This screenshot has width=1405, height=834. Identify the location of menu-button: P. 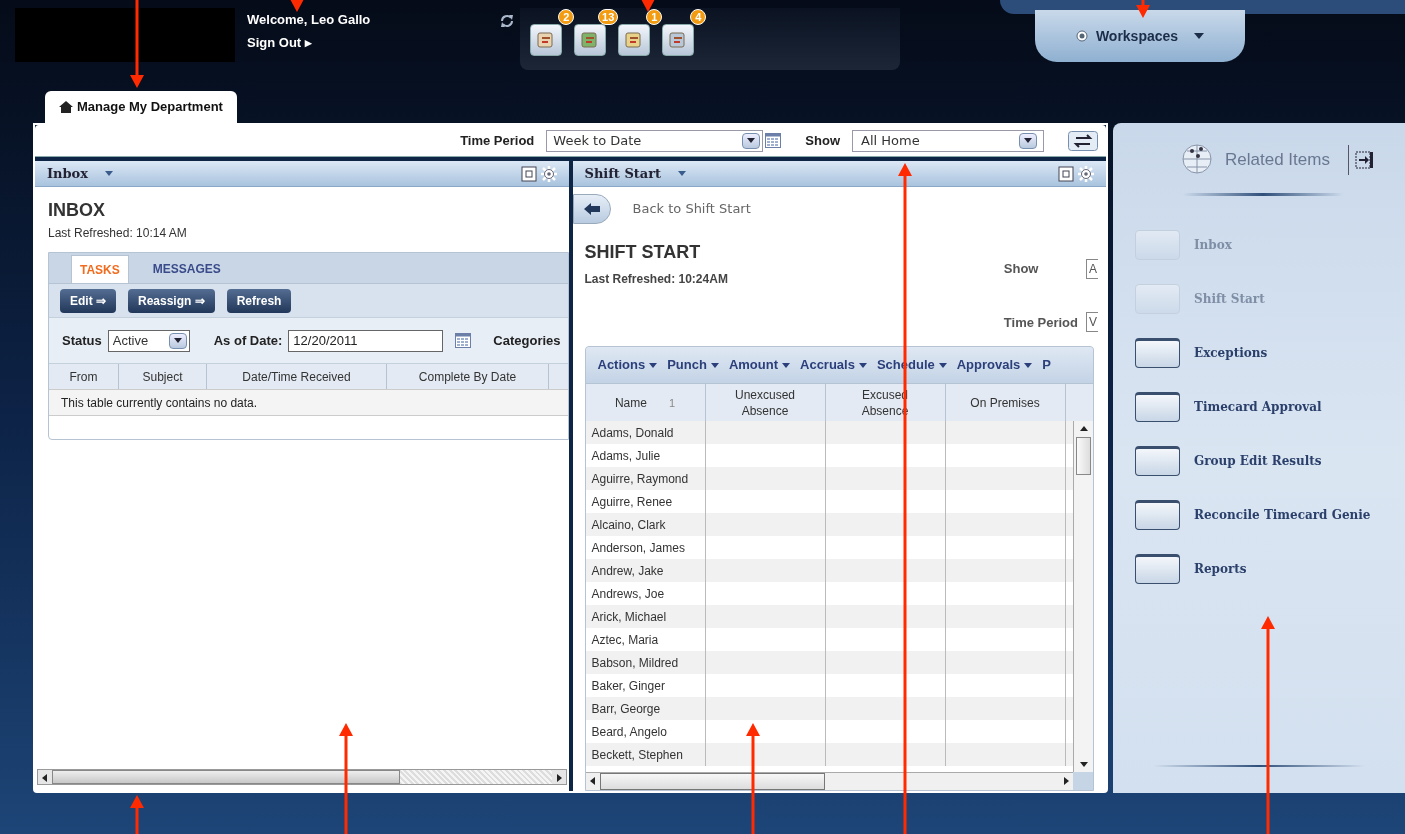
(1046, 365).